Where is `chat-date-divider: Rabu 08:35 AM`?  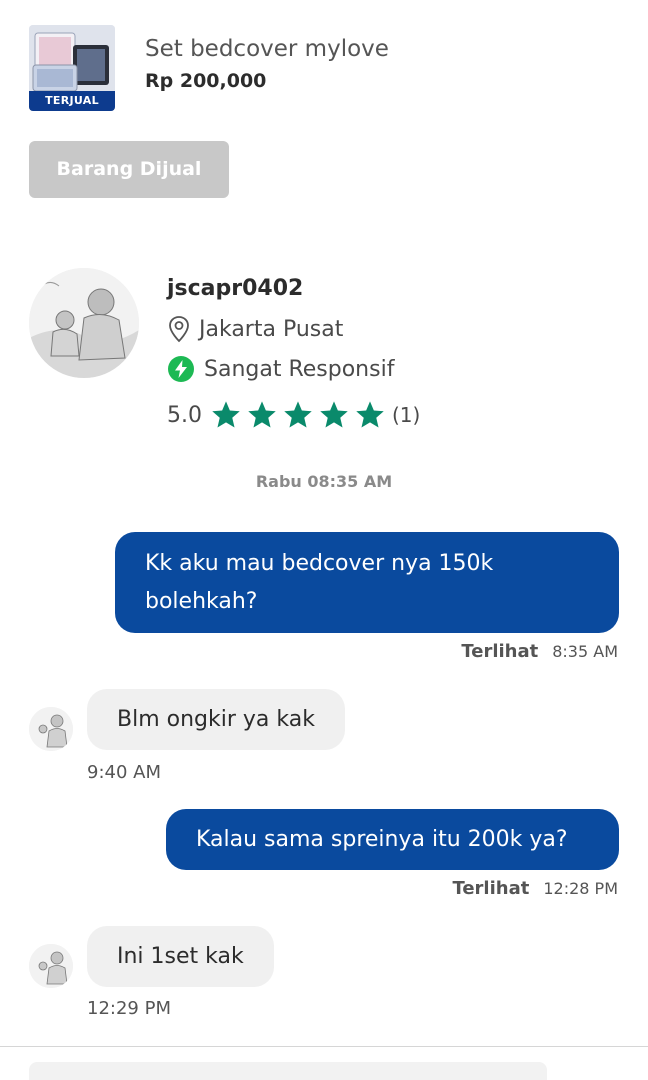
chat-date-divider: Rabu 08:35 AM is located at coordinates (324, 481).